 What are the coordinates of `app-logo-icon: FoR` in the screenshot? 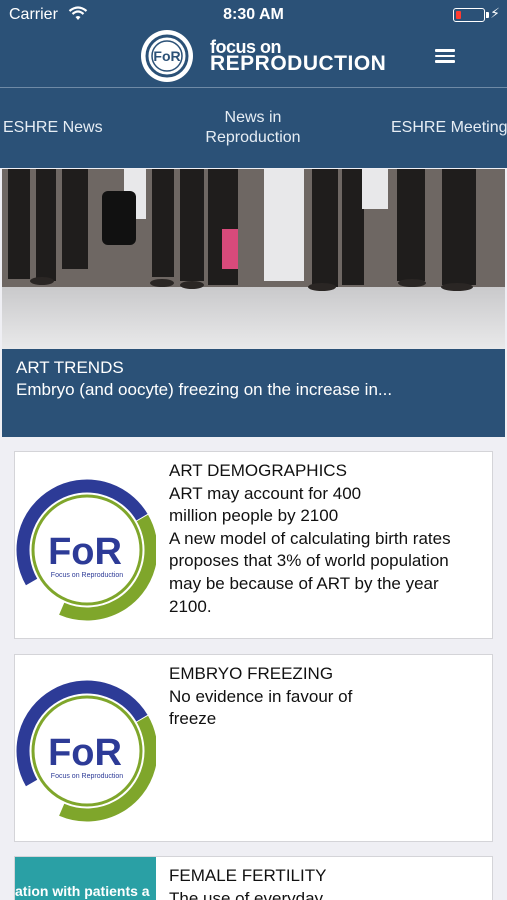 It's located at (167, 56).